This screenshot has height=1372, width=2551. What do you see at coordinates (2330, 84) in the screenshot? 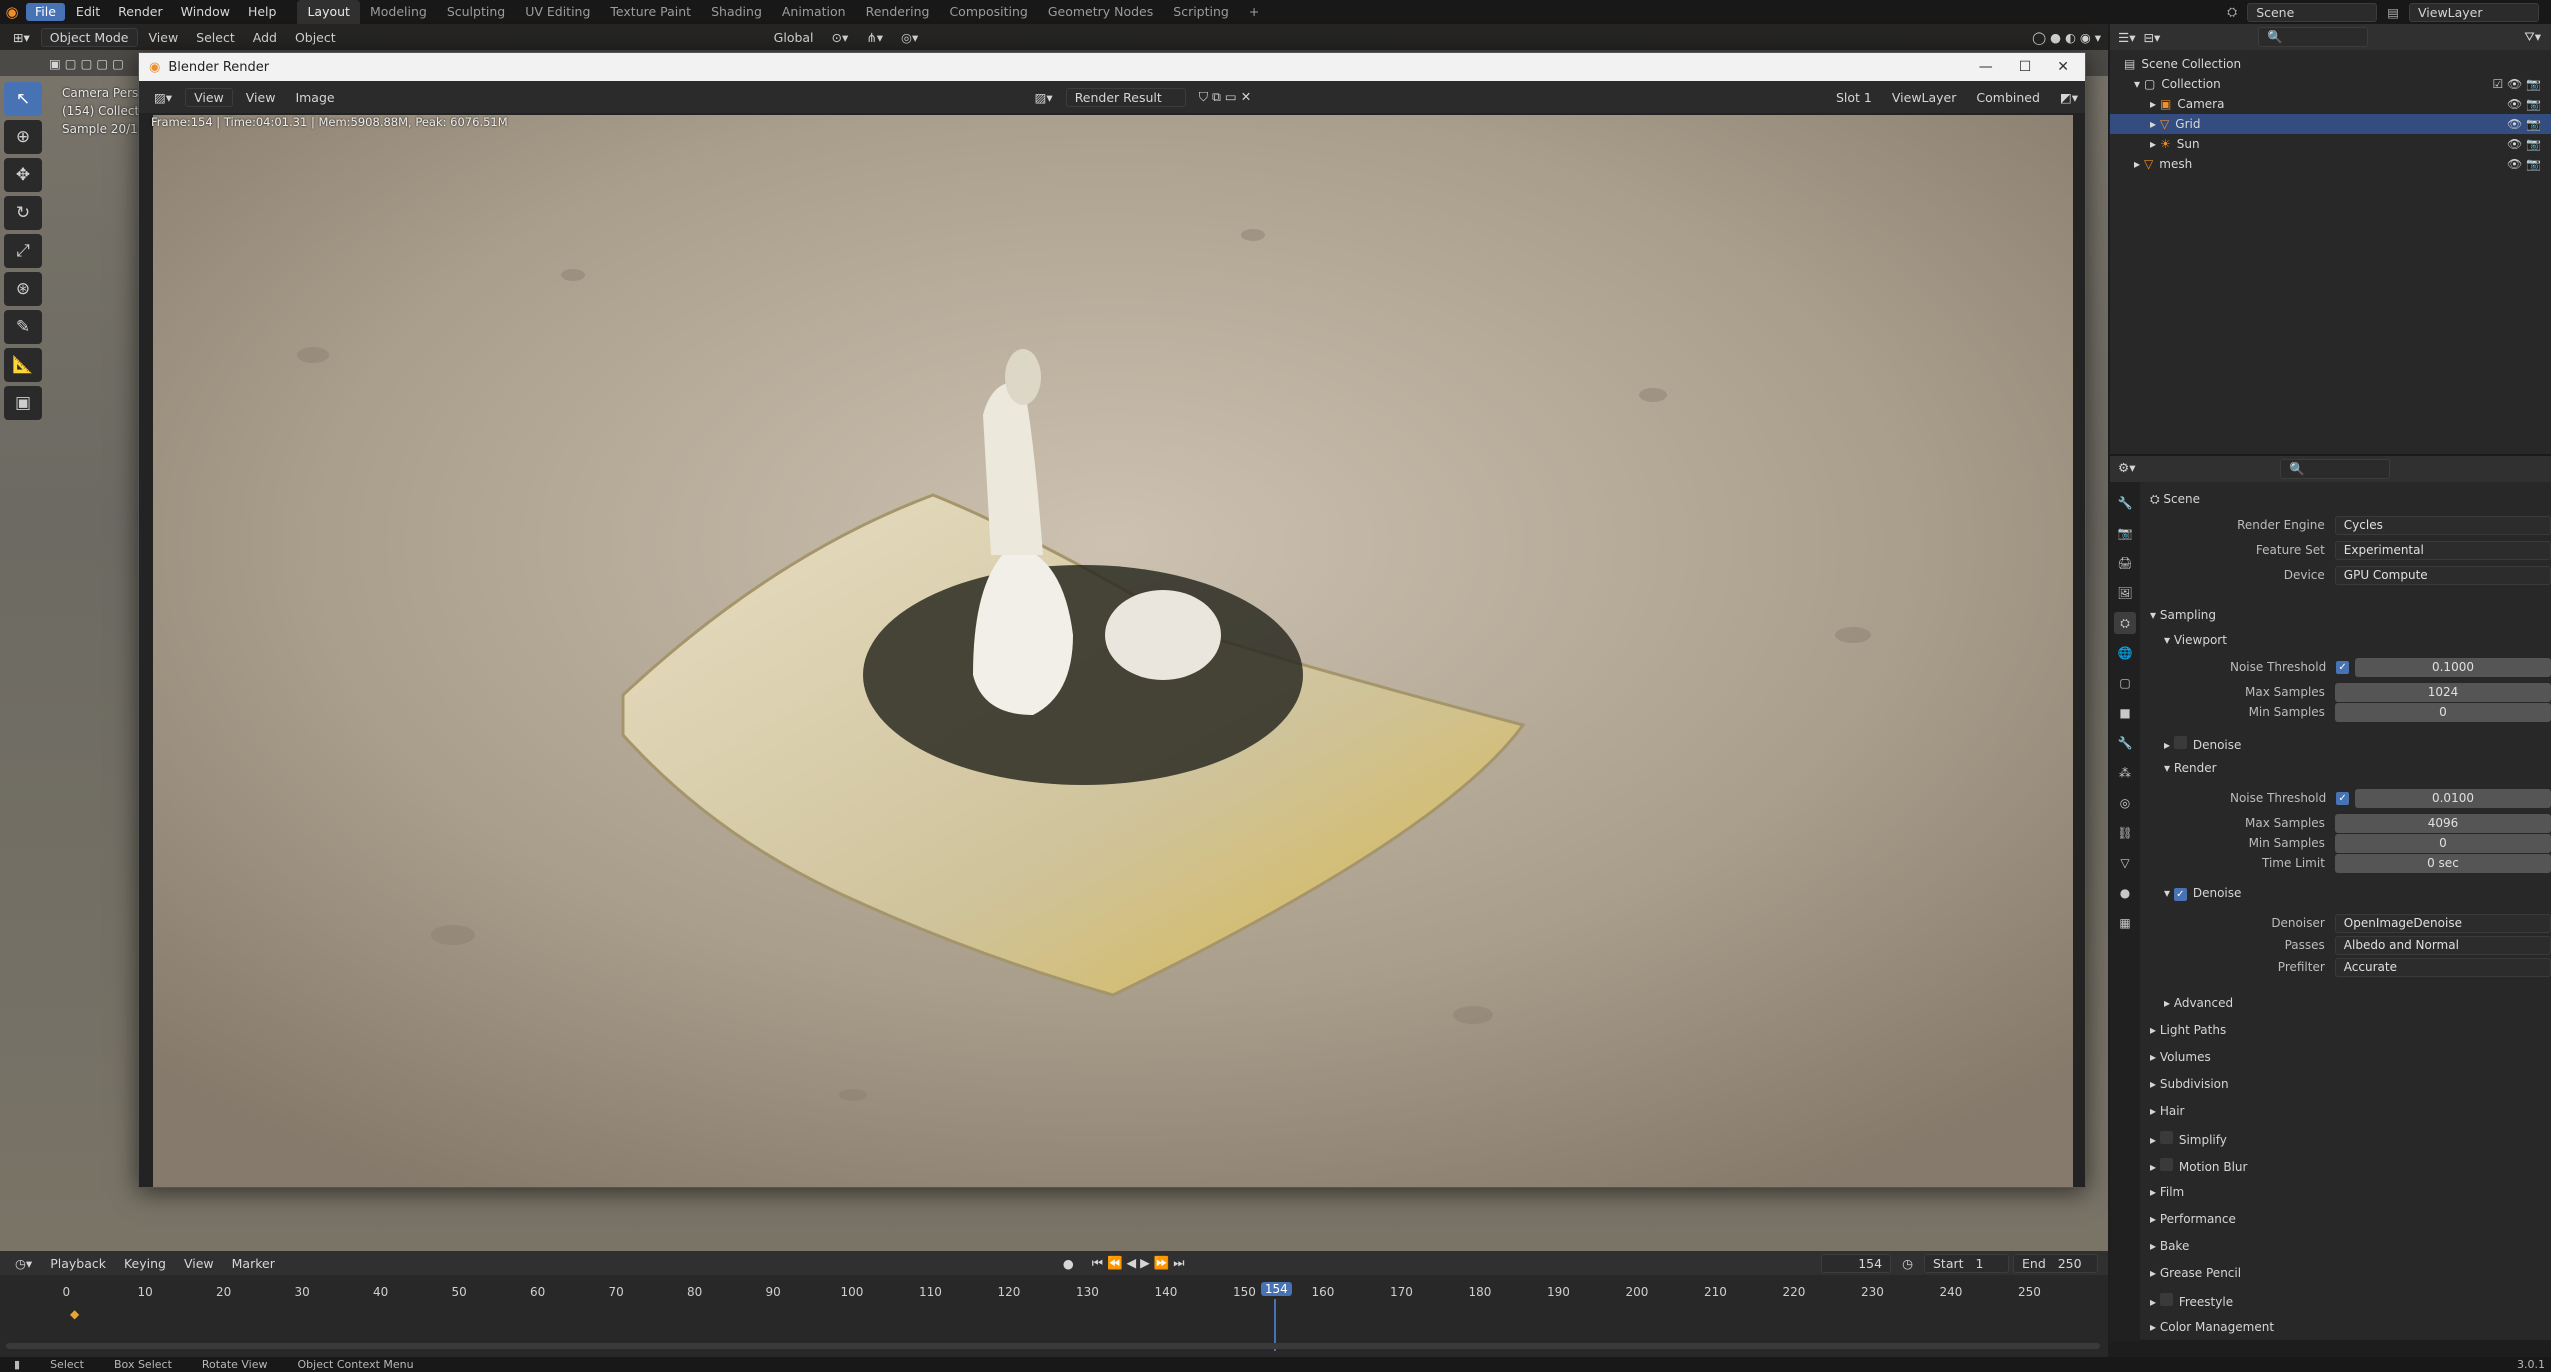
I see `outliner-item-collection: ▾ ▢ Collection ☑ 👁 📷` at bounding box center [2330, 84].